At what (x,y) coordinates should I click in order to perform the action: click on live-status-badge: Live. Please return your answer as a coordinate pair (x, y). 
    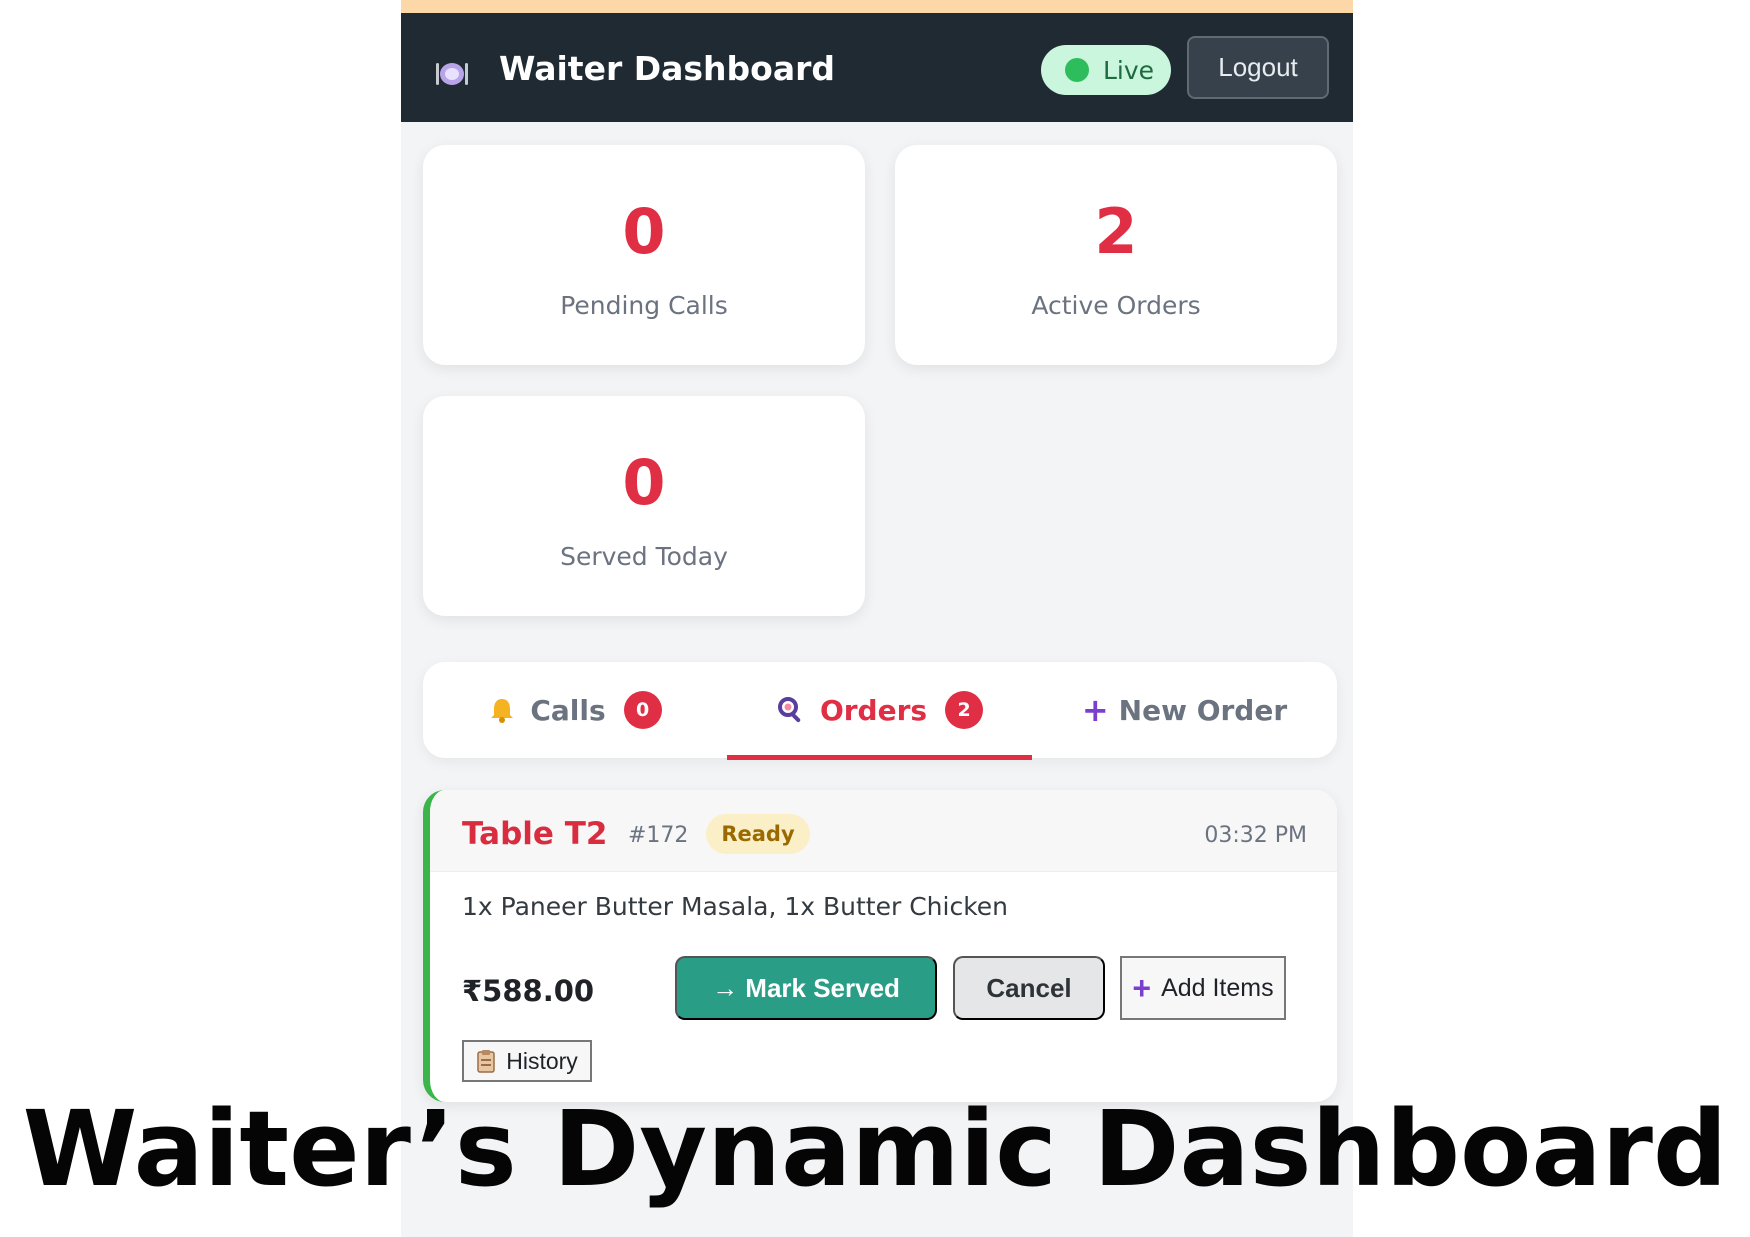
    Looking at the image, I should click on (1106, 70).